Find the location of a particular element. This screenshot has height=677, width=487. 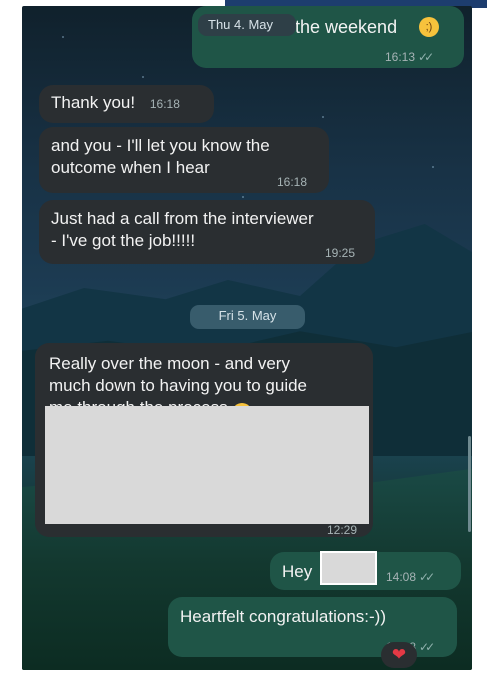

message-text: the weekend is located at coordinates (346, 27).